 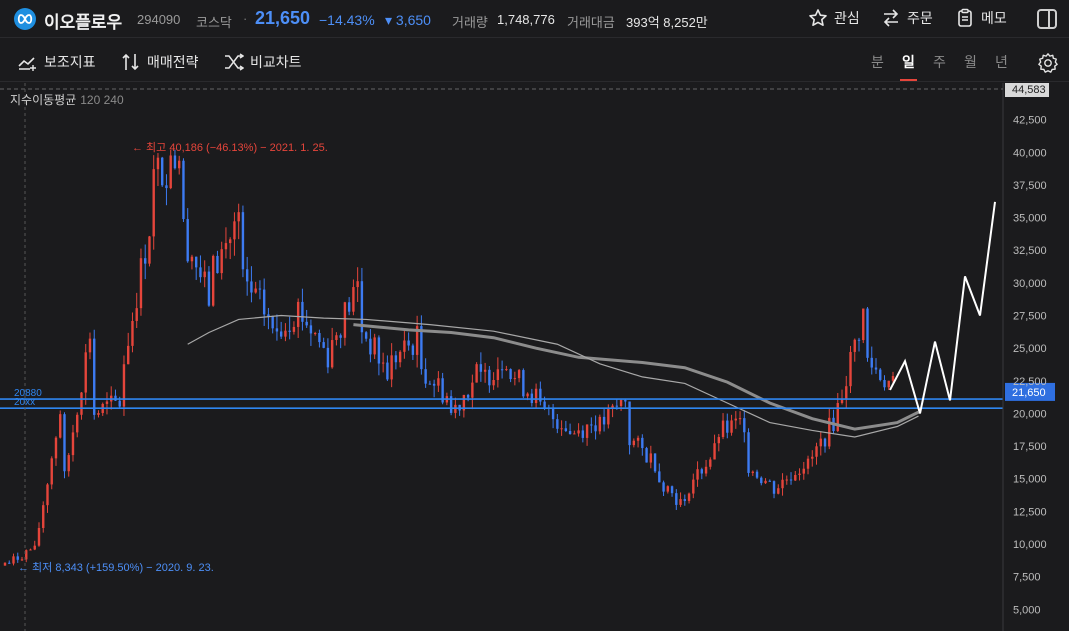 What do you see at coordinates (408, 20) in the screenshot?
I see `change-amount: ▾ 3,650` at bounding box center [408, 20].